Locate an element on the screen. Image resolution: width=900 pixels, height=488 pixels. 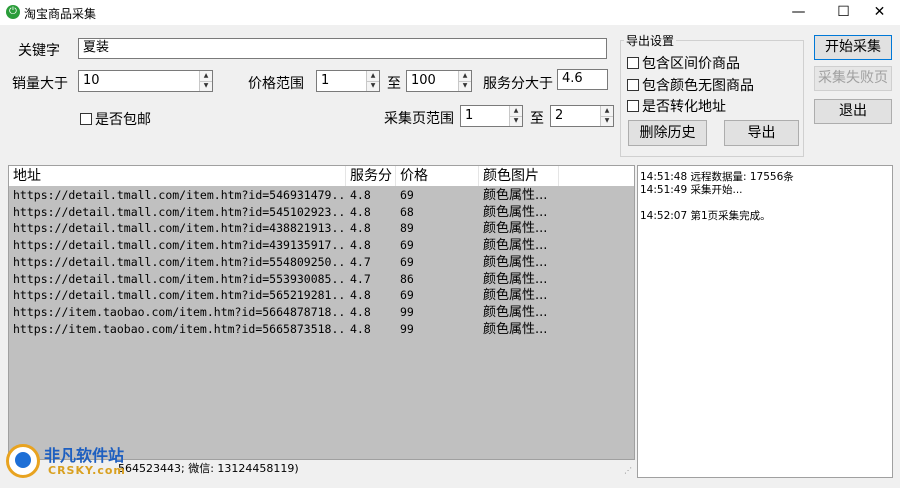
price-min-stepper: 1 ▲ ▼ is located at coordinates (348, 81).